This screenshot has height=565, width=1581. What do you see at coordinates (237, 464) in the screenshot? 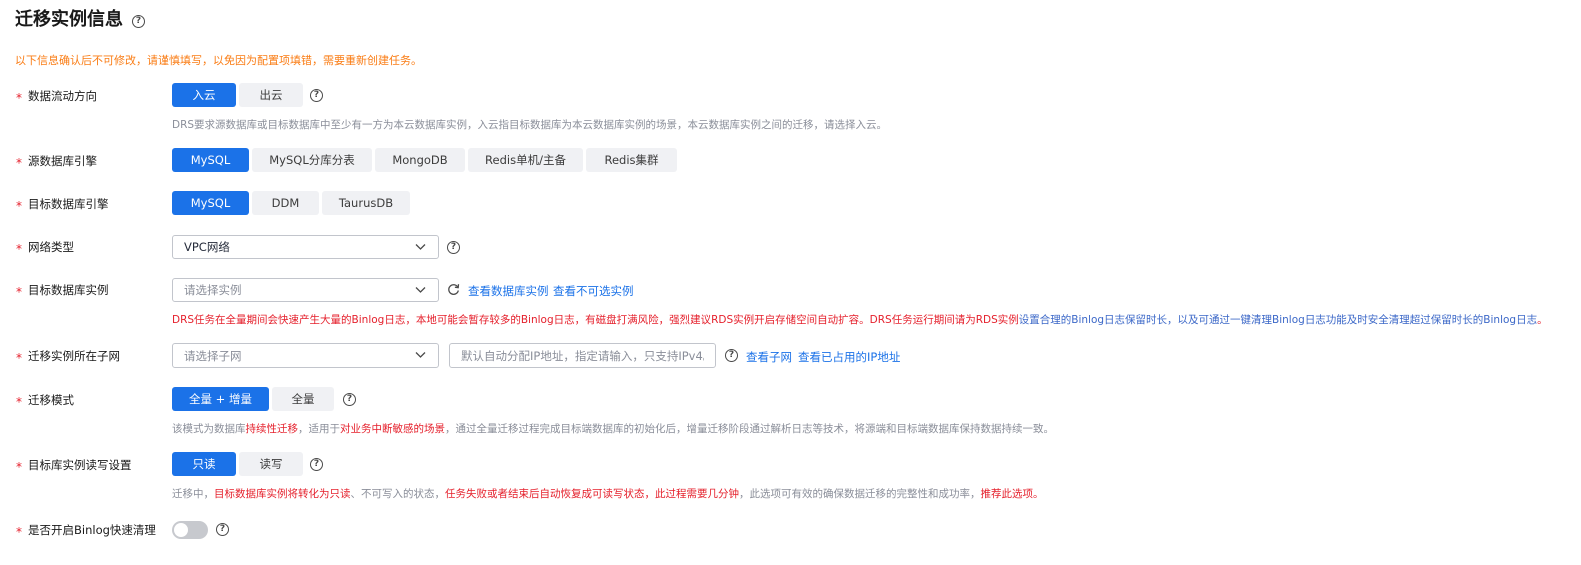
I see `readwrite-segment: 只读 读写` at bounding box center [237, 464].